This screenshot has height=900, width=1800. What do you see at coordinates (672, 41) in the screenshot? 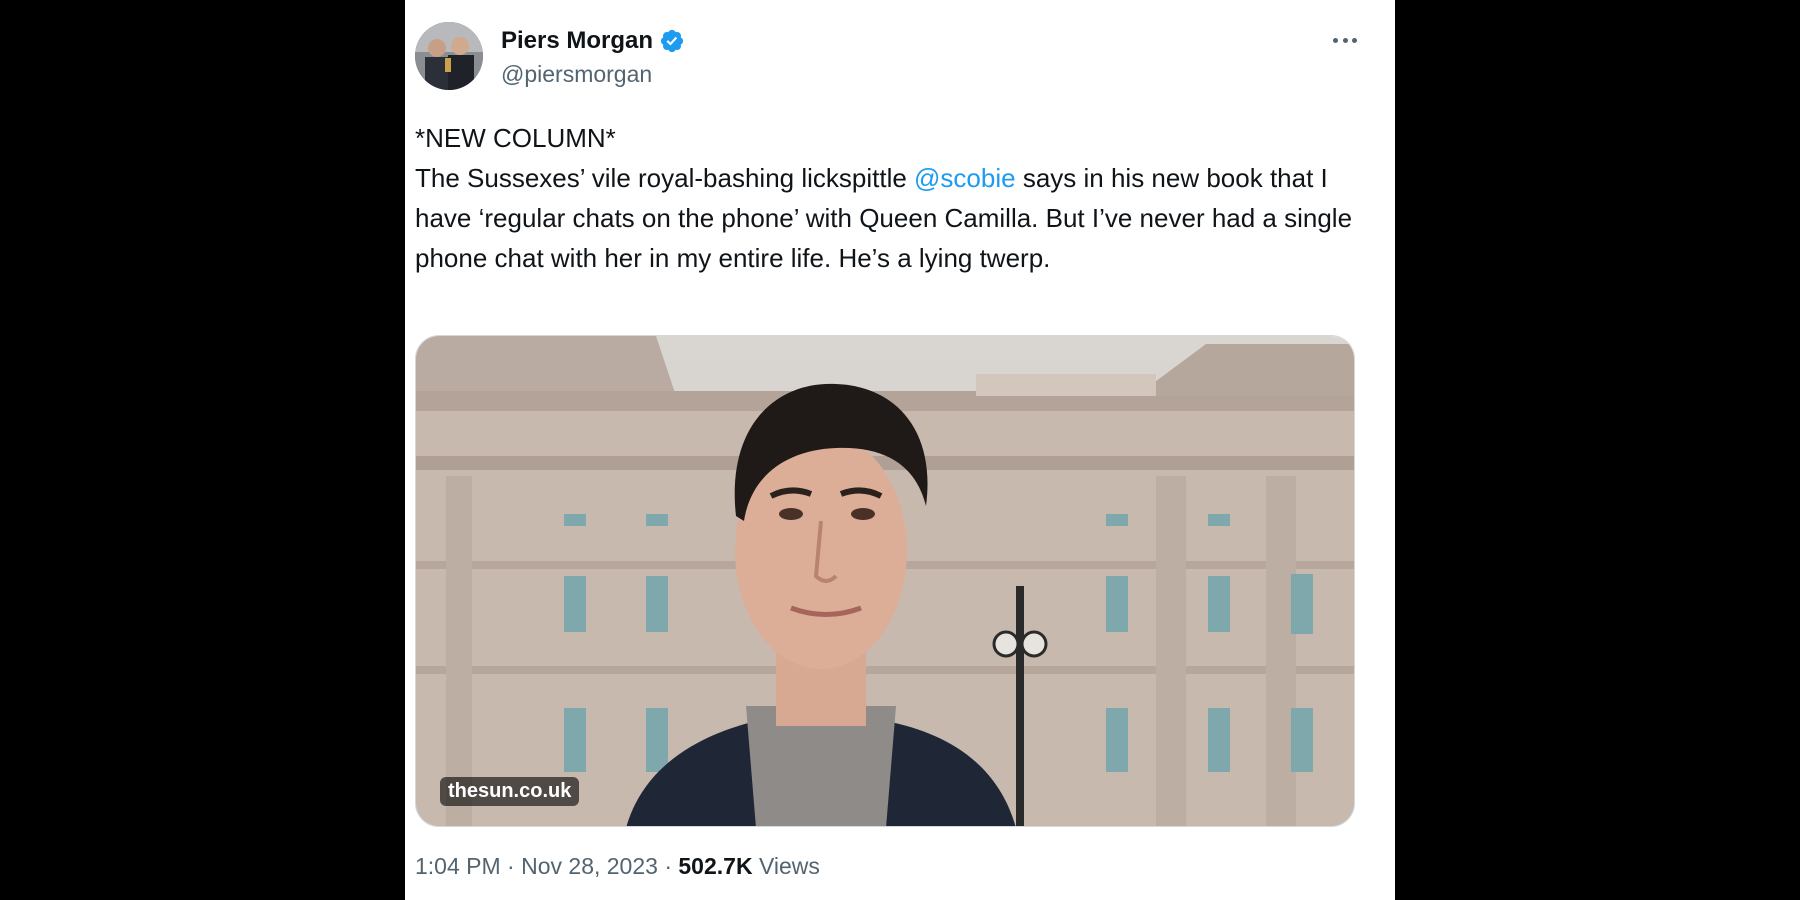
I see `verified-badge-icon` at bounding box center [672, 41].